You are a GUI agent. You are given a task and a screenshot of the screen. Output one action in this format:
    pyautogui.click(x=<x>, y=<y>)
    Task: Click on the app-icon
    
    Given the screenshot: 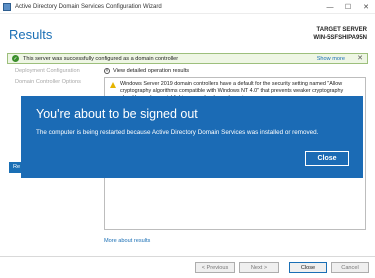 What is the action you would take?
    pyautogui.click(x=7, y=6)
    